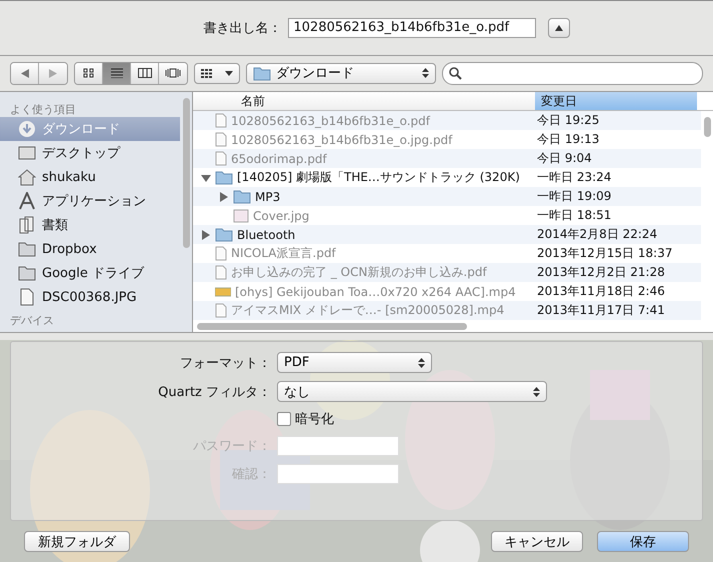 This screenshot has width=713, height=562. What do you see at coordinates (455, 73) in the screenshot?
I see `search-icon` at bounding box center [455, 73].